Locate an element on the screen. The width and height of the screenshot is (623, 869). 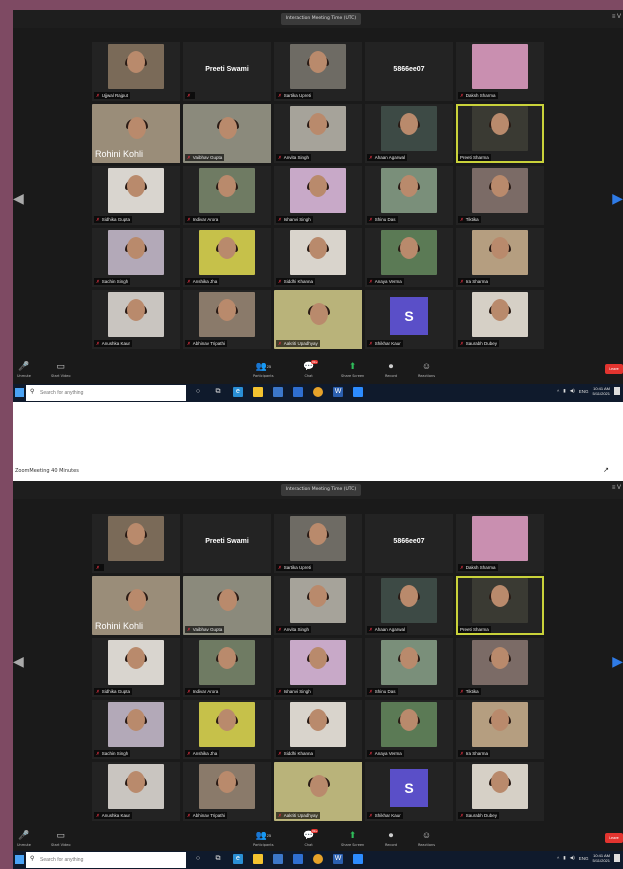
participant-tile: ✗ Sidhika Gupta is located at coordinates (136, 195).